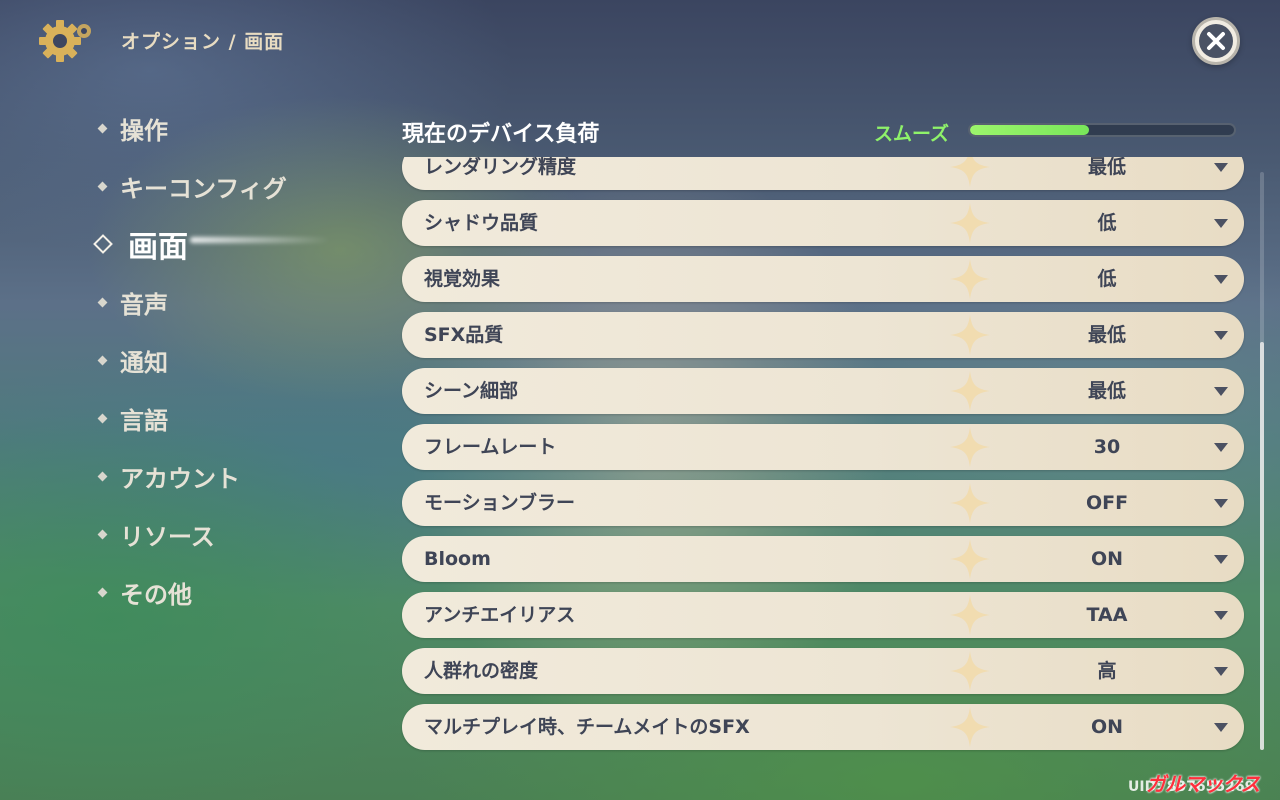  Describe the element at coordinates (1107, 447) in the screenshot. I see `setting-value: 30` at that location.